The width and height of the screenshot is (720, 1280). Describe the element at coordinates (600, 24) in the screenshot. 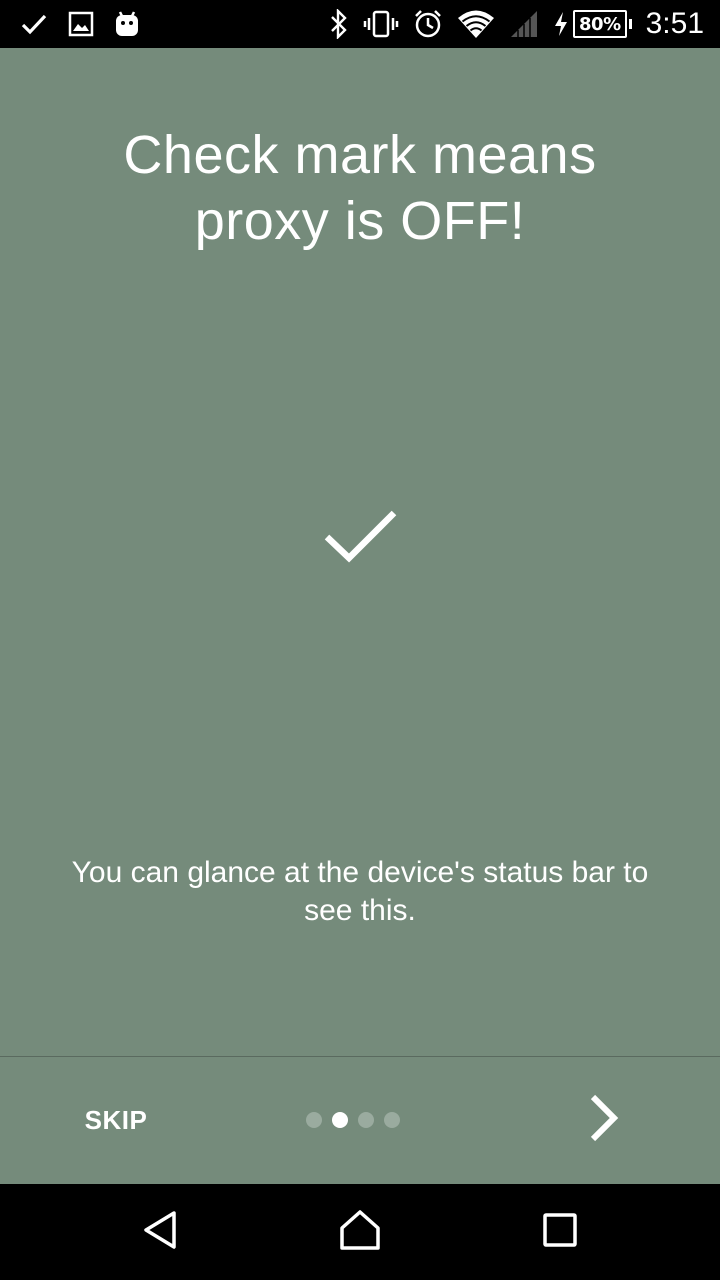

I see `battery-percent: 80%` at that location.